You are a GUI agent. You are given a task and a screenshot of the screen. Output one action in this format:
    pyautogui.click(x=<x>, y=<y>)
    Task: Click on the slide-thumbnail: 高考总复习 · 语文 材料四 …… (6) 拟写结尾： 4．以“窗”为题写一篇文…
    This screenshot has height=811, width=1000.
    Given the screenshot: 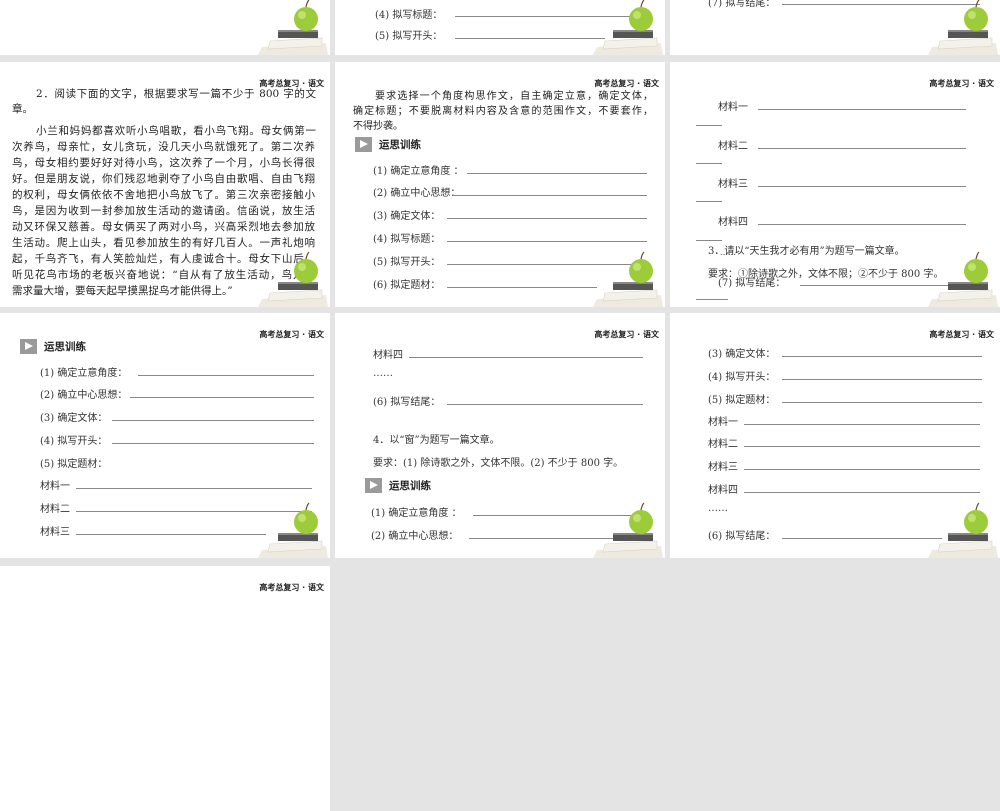 What is the action you would take?
    pyautogui.click(x=500, y=435)
    